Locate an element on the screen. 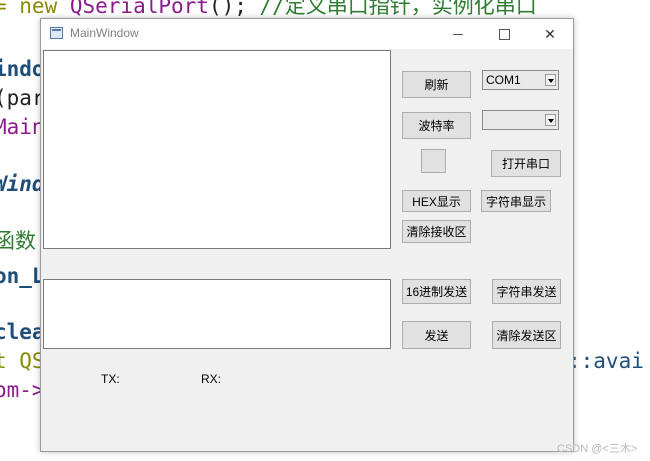 The height and width of the screenshot is (461, 650). code-text: (); is located at coordinates (234, 9).